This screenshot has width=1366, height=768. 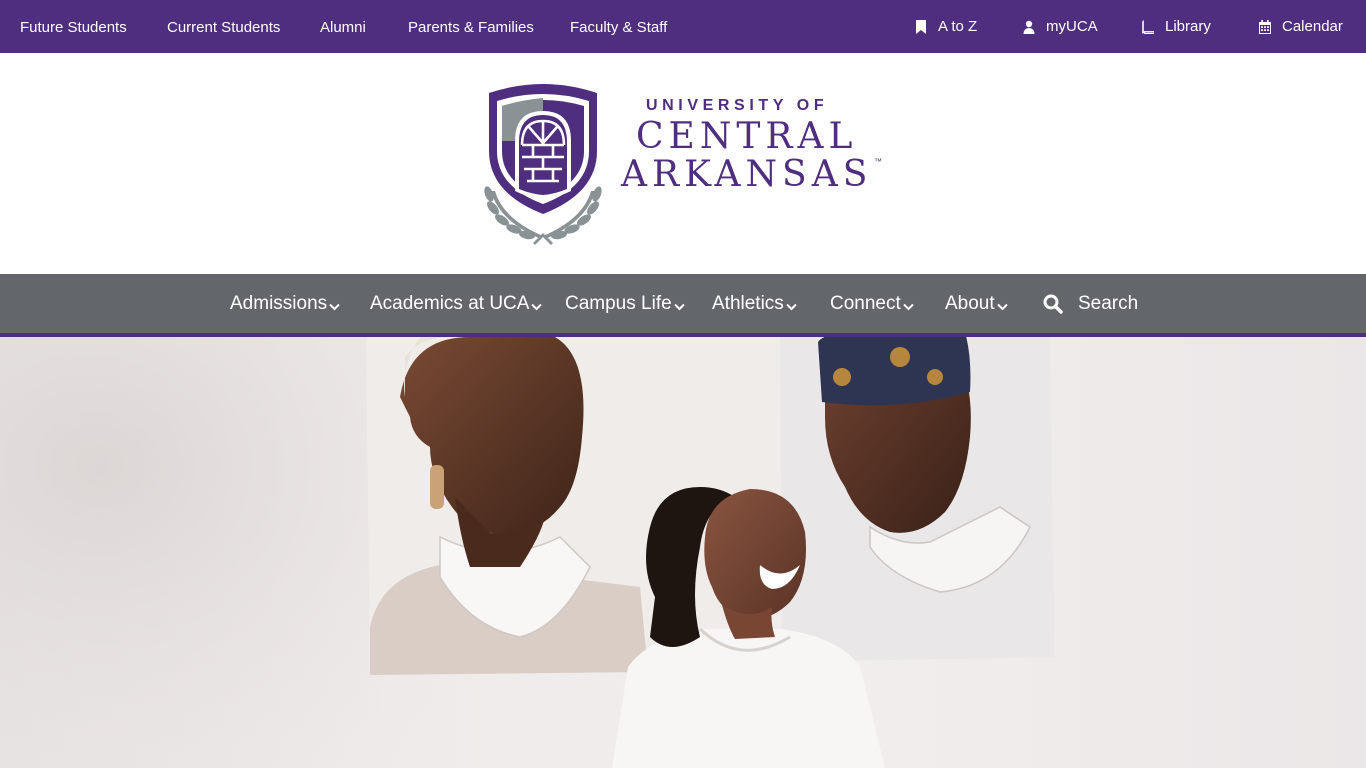 What do you see at coordinates (748, 303) in the screenshot?
I see `nav-athletics-label: Athletics` at bounding box center [748, 303].